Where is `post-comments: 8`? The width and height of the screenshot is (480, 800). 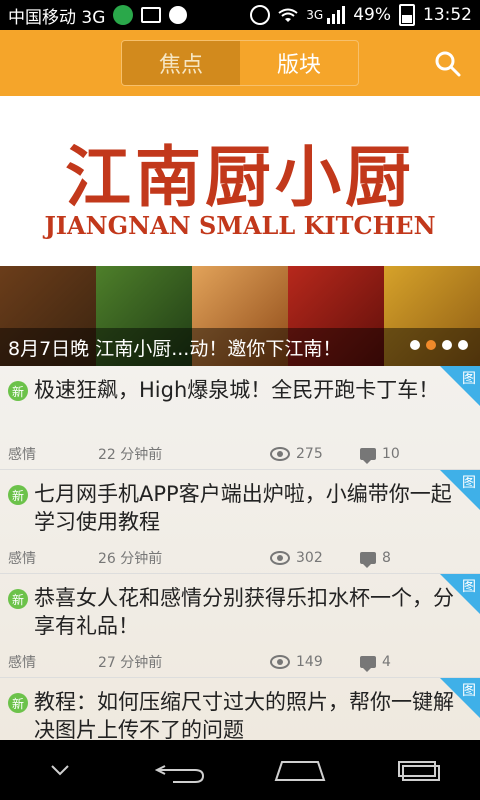
post-comments: 8 is located at coordinates (390, 559).